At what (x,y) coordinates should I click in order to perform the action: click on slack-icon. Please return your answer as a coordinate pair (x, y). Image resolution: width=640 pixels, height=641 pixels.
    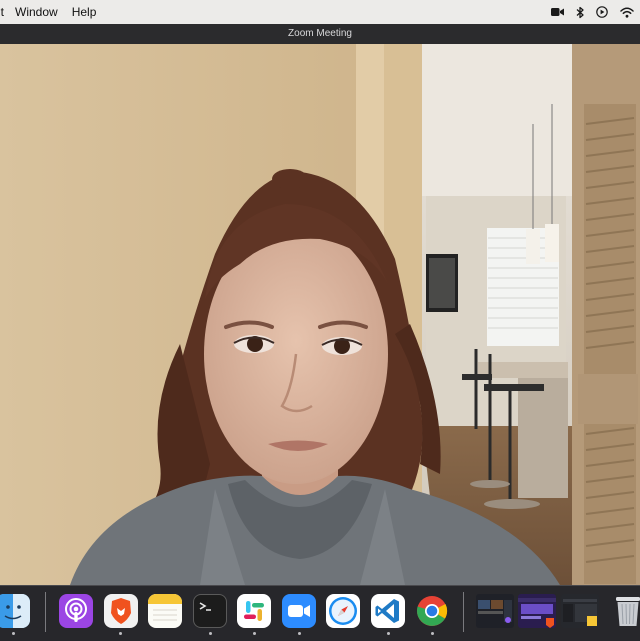
    Looking at the image, I should click on (254, 611).